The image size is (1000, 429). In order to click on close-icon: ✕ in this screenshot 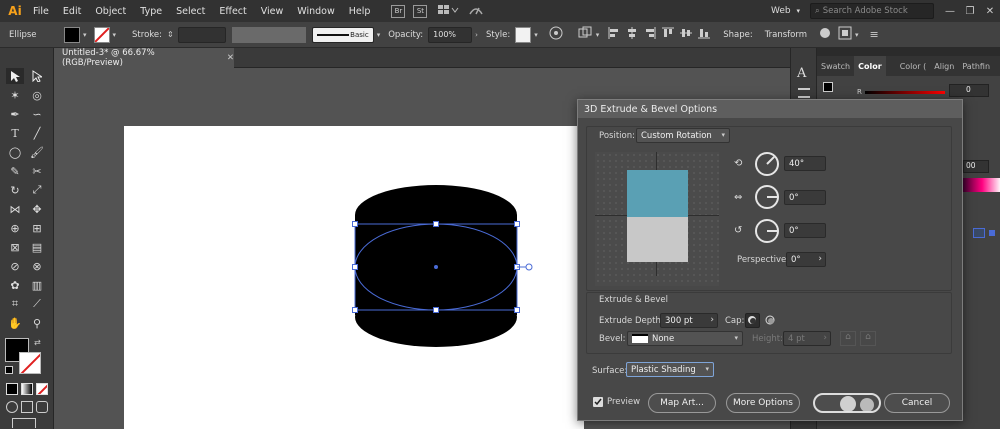, I will do `click(990, 11)`.